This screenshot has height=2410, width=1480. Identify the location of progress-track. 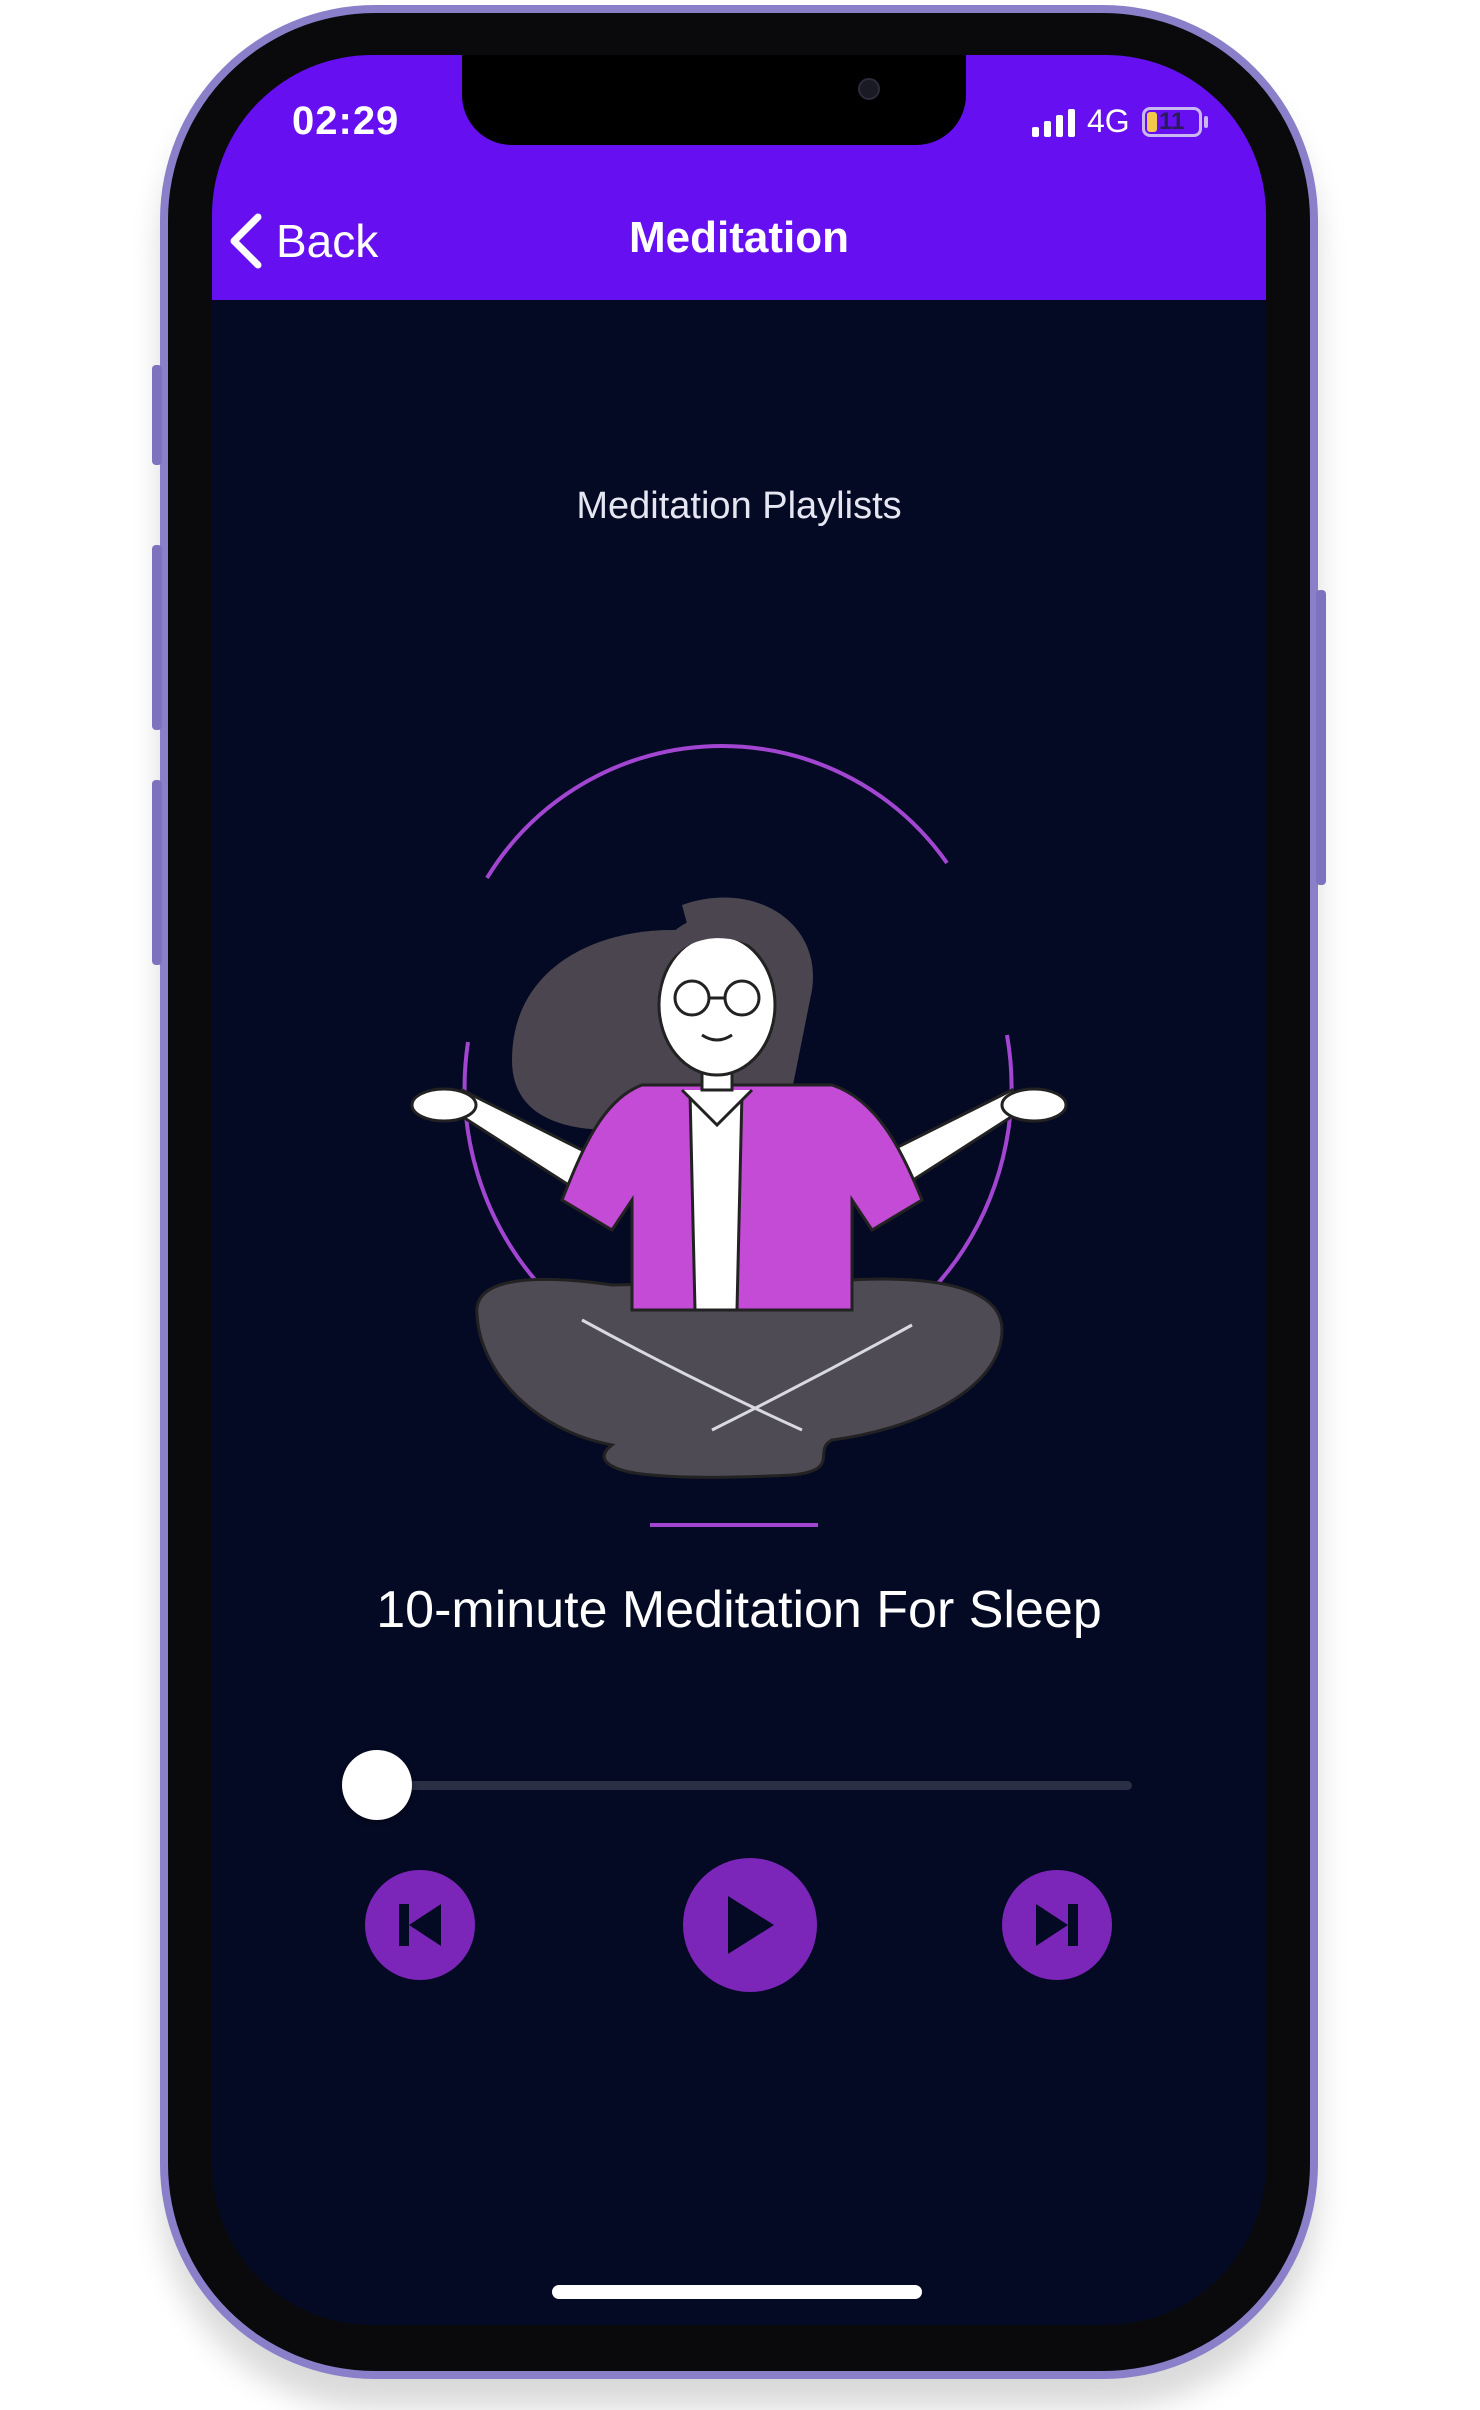
(737, 1785).